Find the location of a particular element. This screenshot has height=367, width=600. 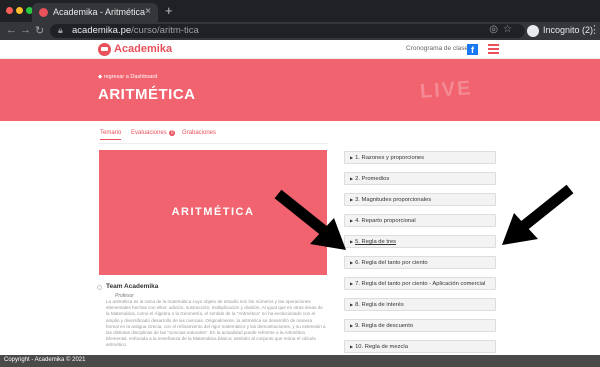

new-tab-button: + is located at coordinates (169, 10).